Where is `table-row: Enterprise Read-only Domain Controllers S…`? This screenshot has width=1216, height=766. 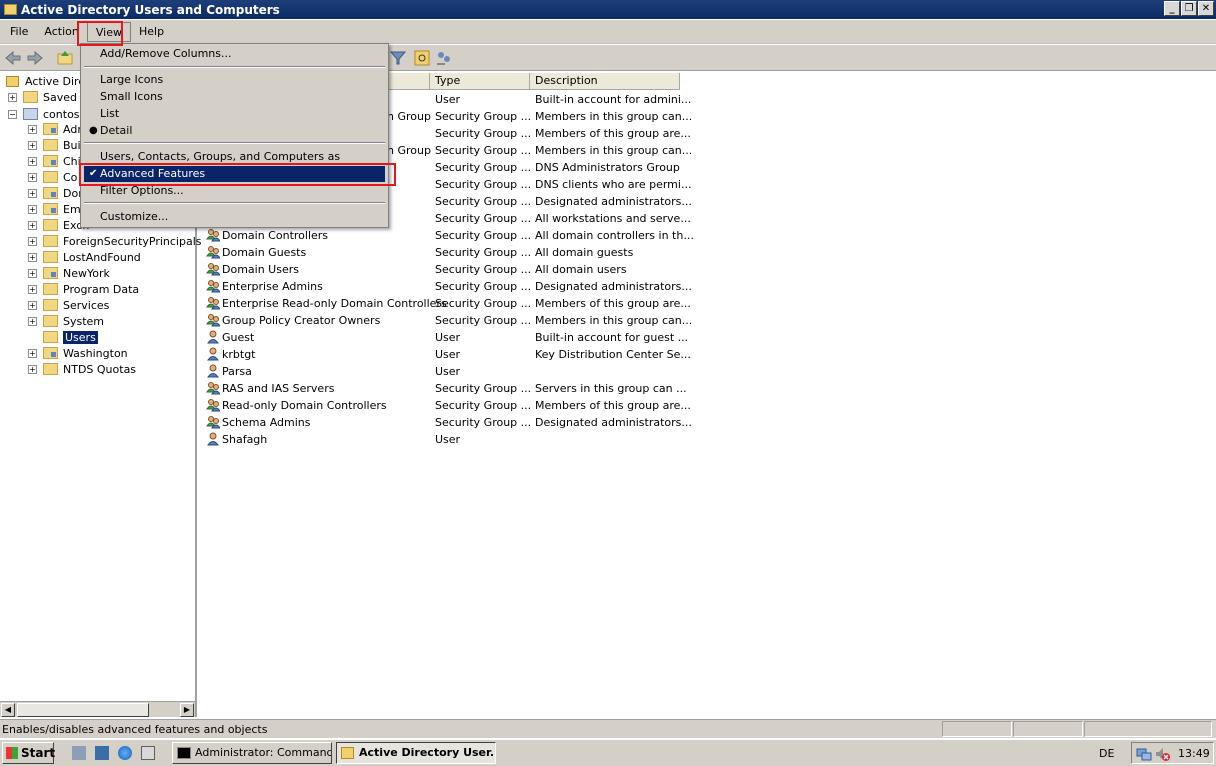
table-row: Enterprise Read-only Domain Controllers S… is located at coordinates (708, 303).